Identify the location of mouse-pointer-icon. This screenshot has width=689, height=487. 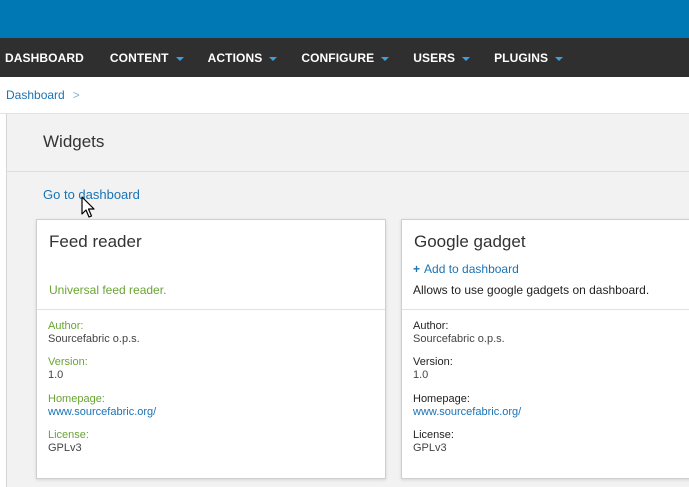
(88, 207).